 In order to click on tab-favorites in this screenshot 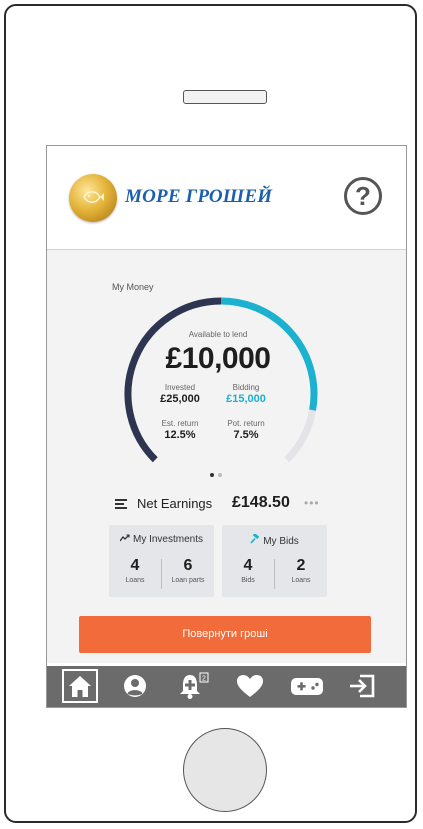, I will do `click(250, 686)`.